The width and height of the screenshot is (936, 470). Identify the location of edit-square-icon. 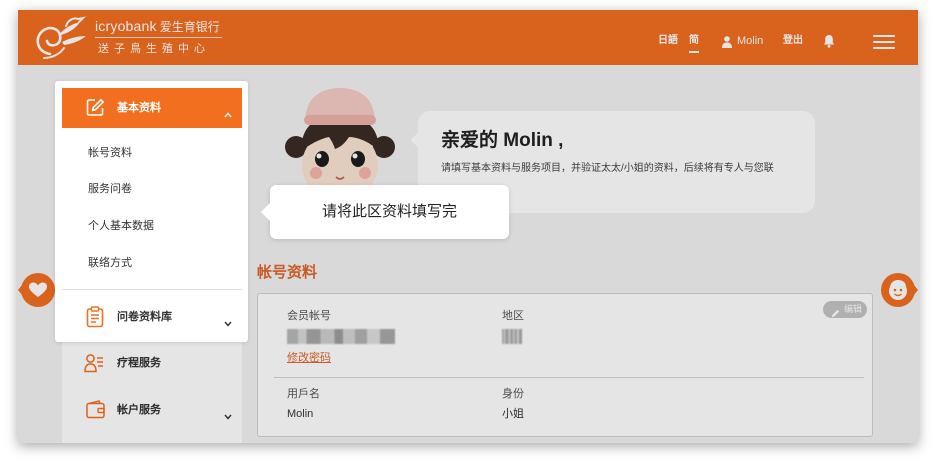
(95, 107).